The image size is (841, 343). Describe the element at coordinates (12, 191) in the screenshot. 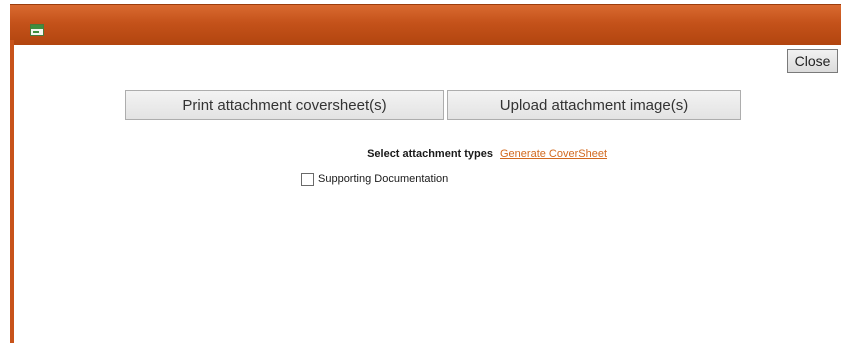

I see `window-left-border` at that location.